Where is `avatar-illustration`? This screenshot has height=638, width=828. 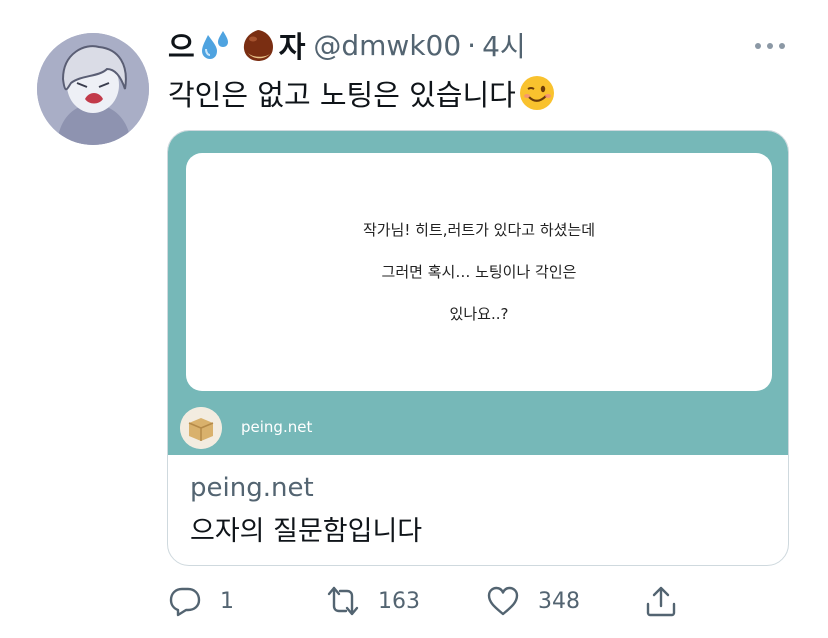
avatar-illustration is located at coordinates (93, 89).